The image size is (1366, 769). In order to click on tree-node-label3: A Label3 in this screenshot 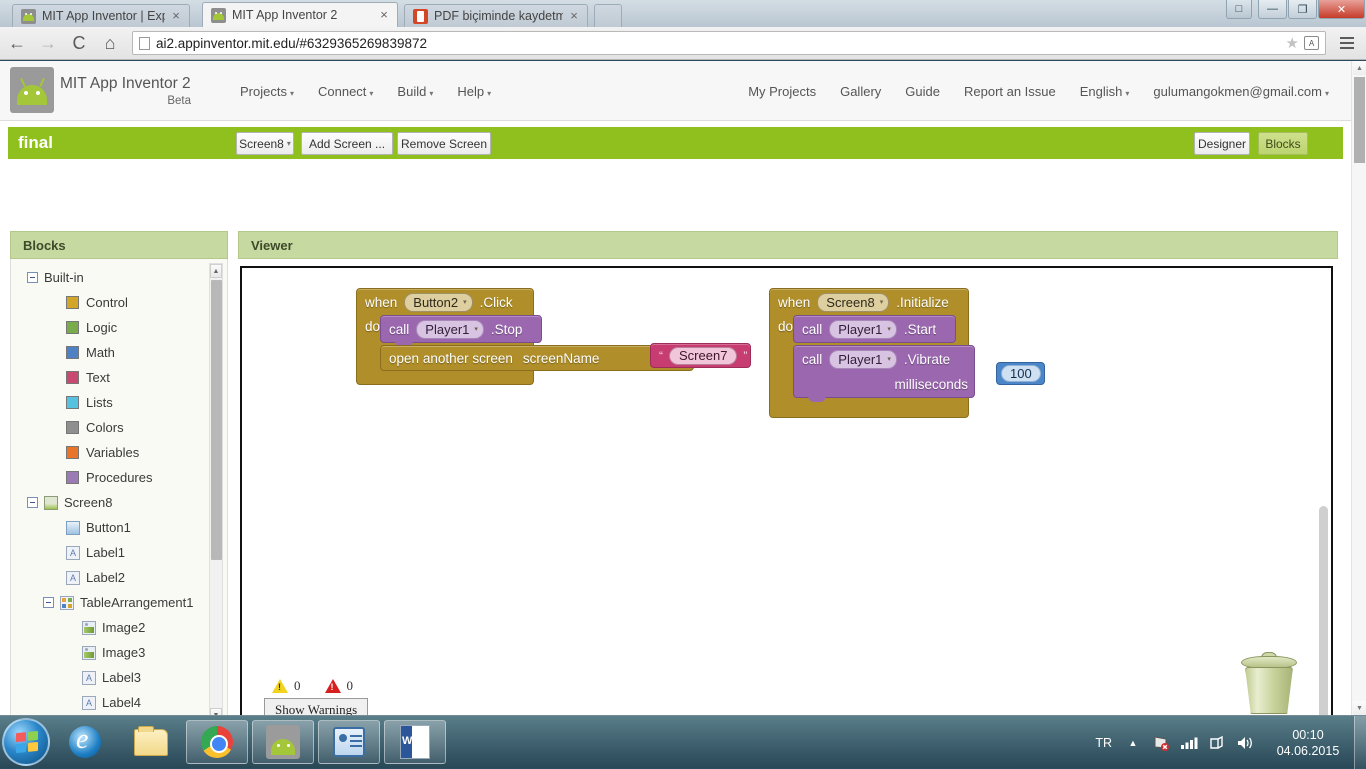, I will do `click(111, 677)`.